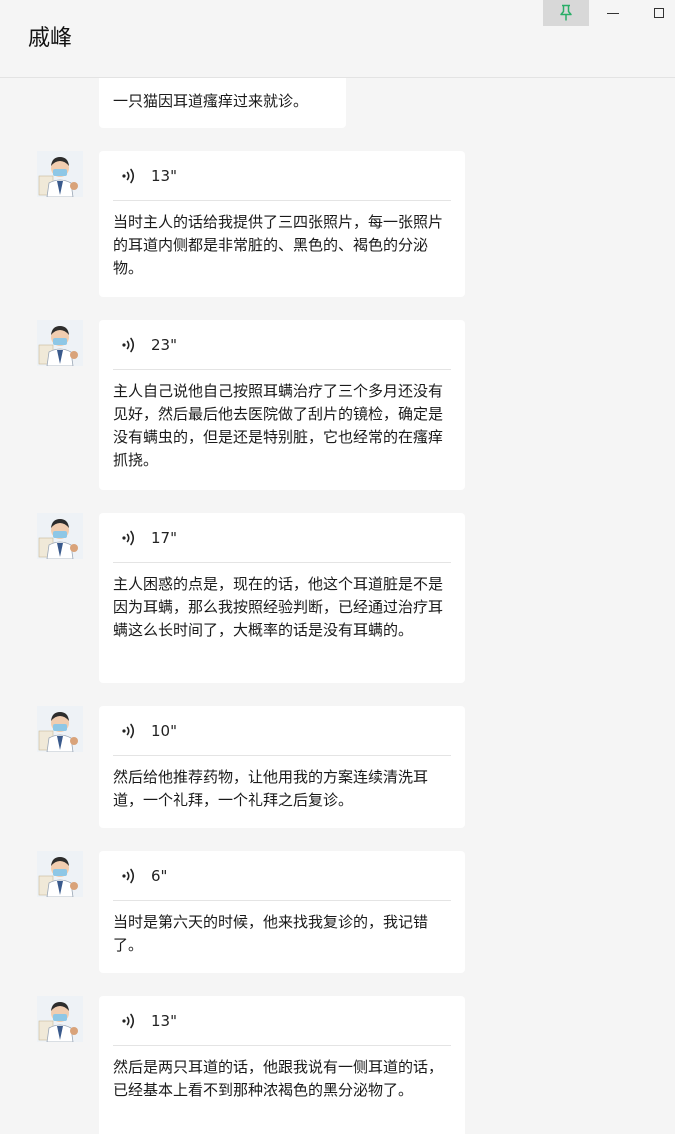 This screenshot has height=1134, width=675. What do you see at coordinates (164, 537) in the screenshot?
I see `voice-duration: 17"` at bounding box center [164, 537].